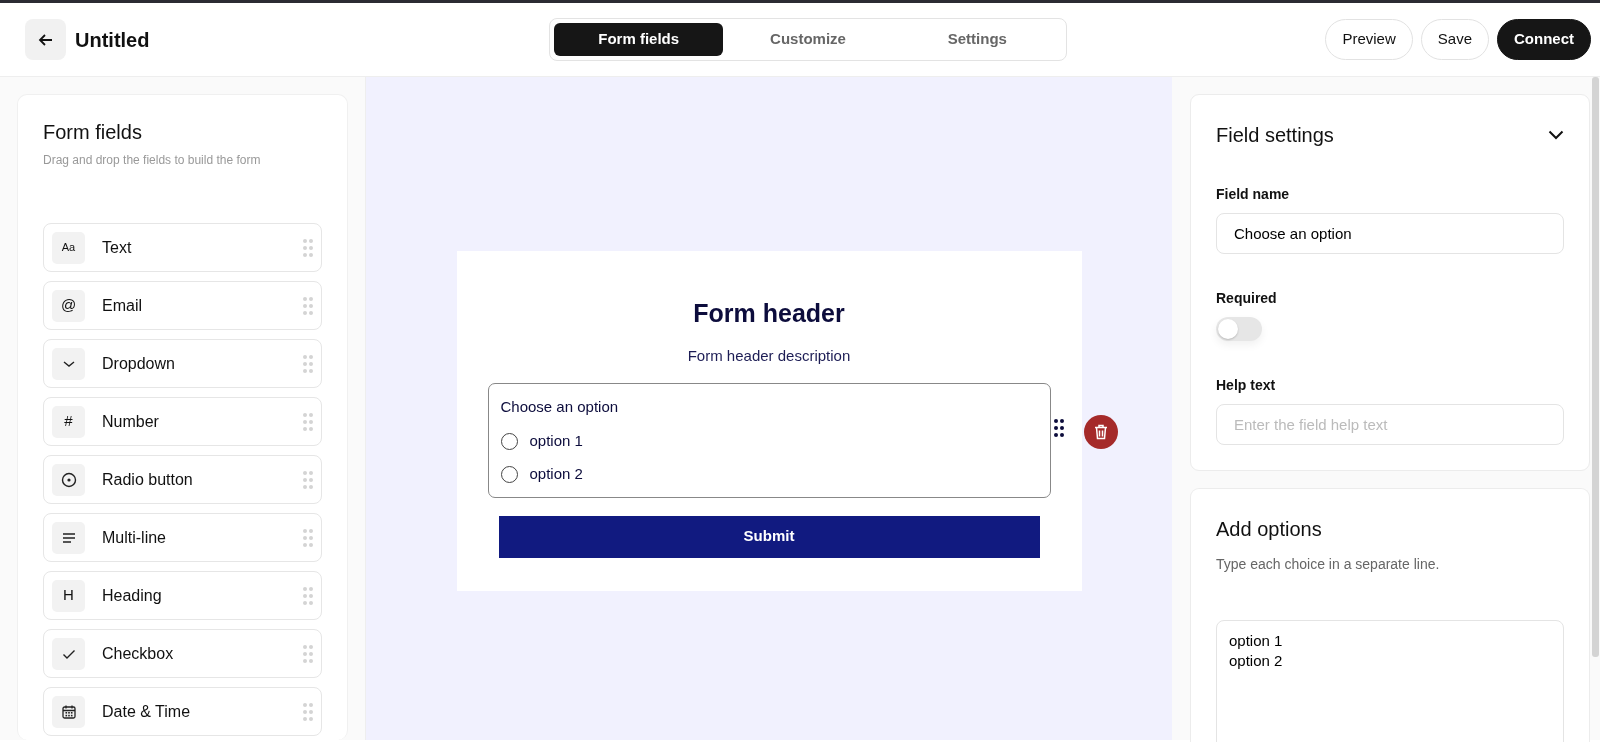 Image resolution: width=1600 pixels, height=742 pixels. I want to click on glyph-icon: #, so click(68, 421).